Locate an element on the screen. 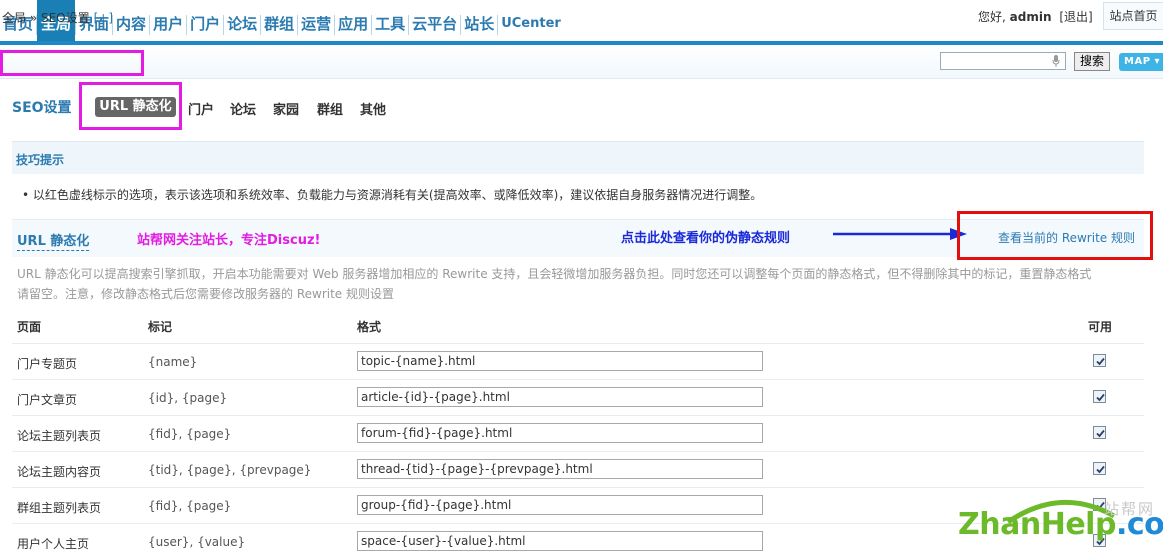  column-header-page: 页面 is located at coordinates (29, 327).